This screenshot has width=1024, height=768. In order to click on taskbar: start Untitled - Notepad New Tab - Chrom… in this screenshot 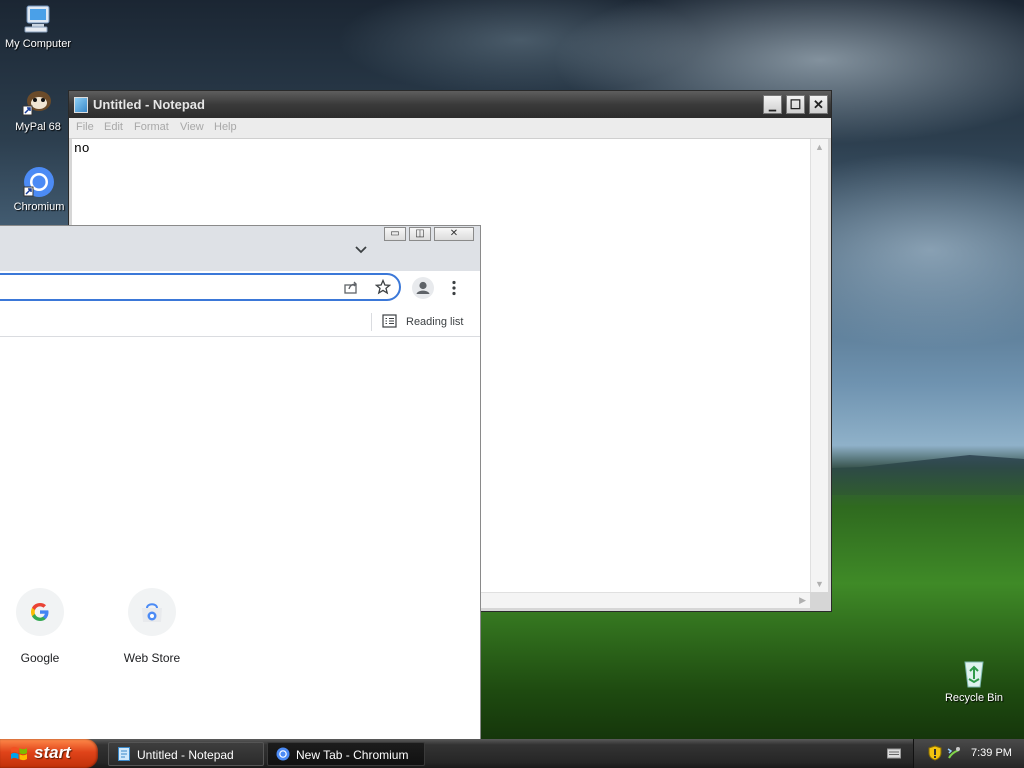, I will do `click(512, 753)`.